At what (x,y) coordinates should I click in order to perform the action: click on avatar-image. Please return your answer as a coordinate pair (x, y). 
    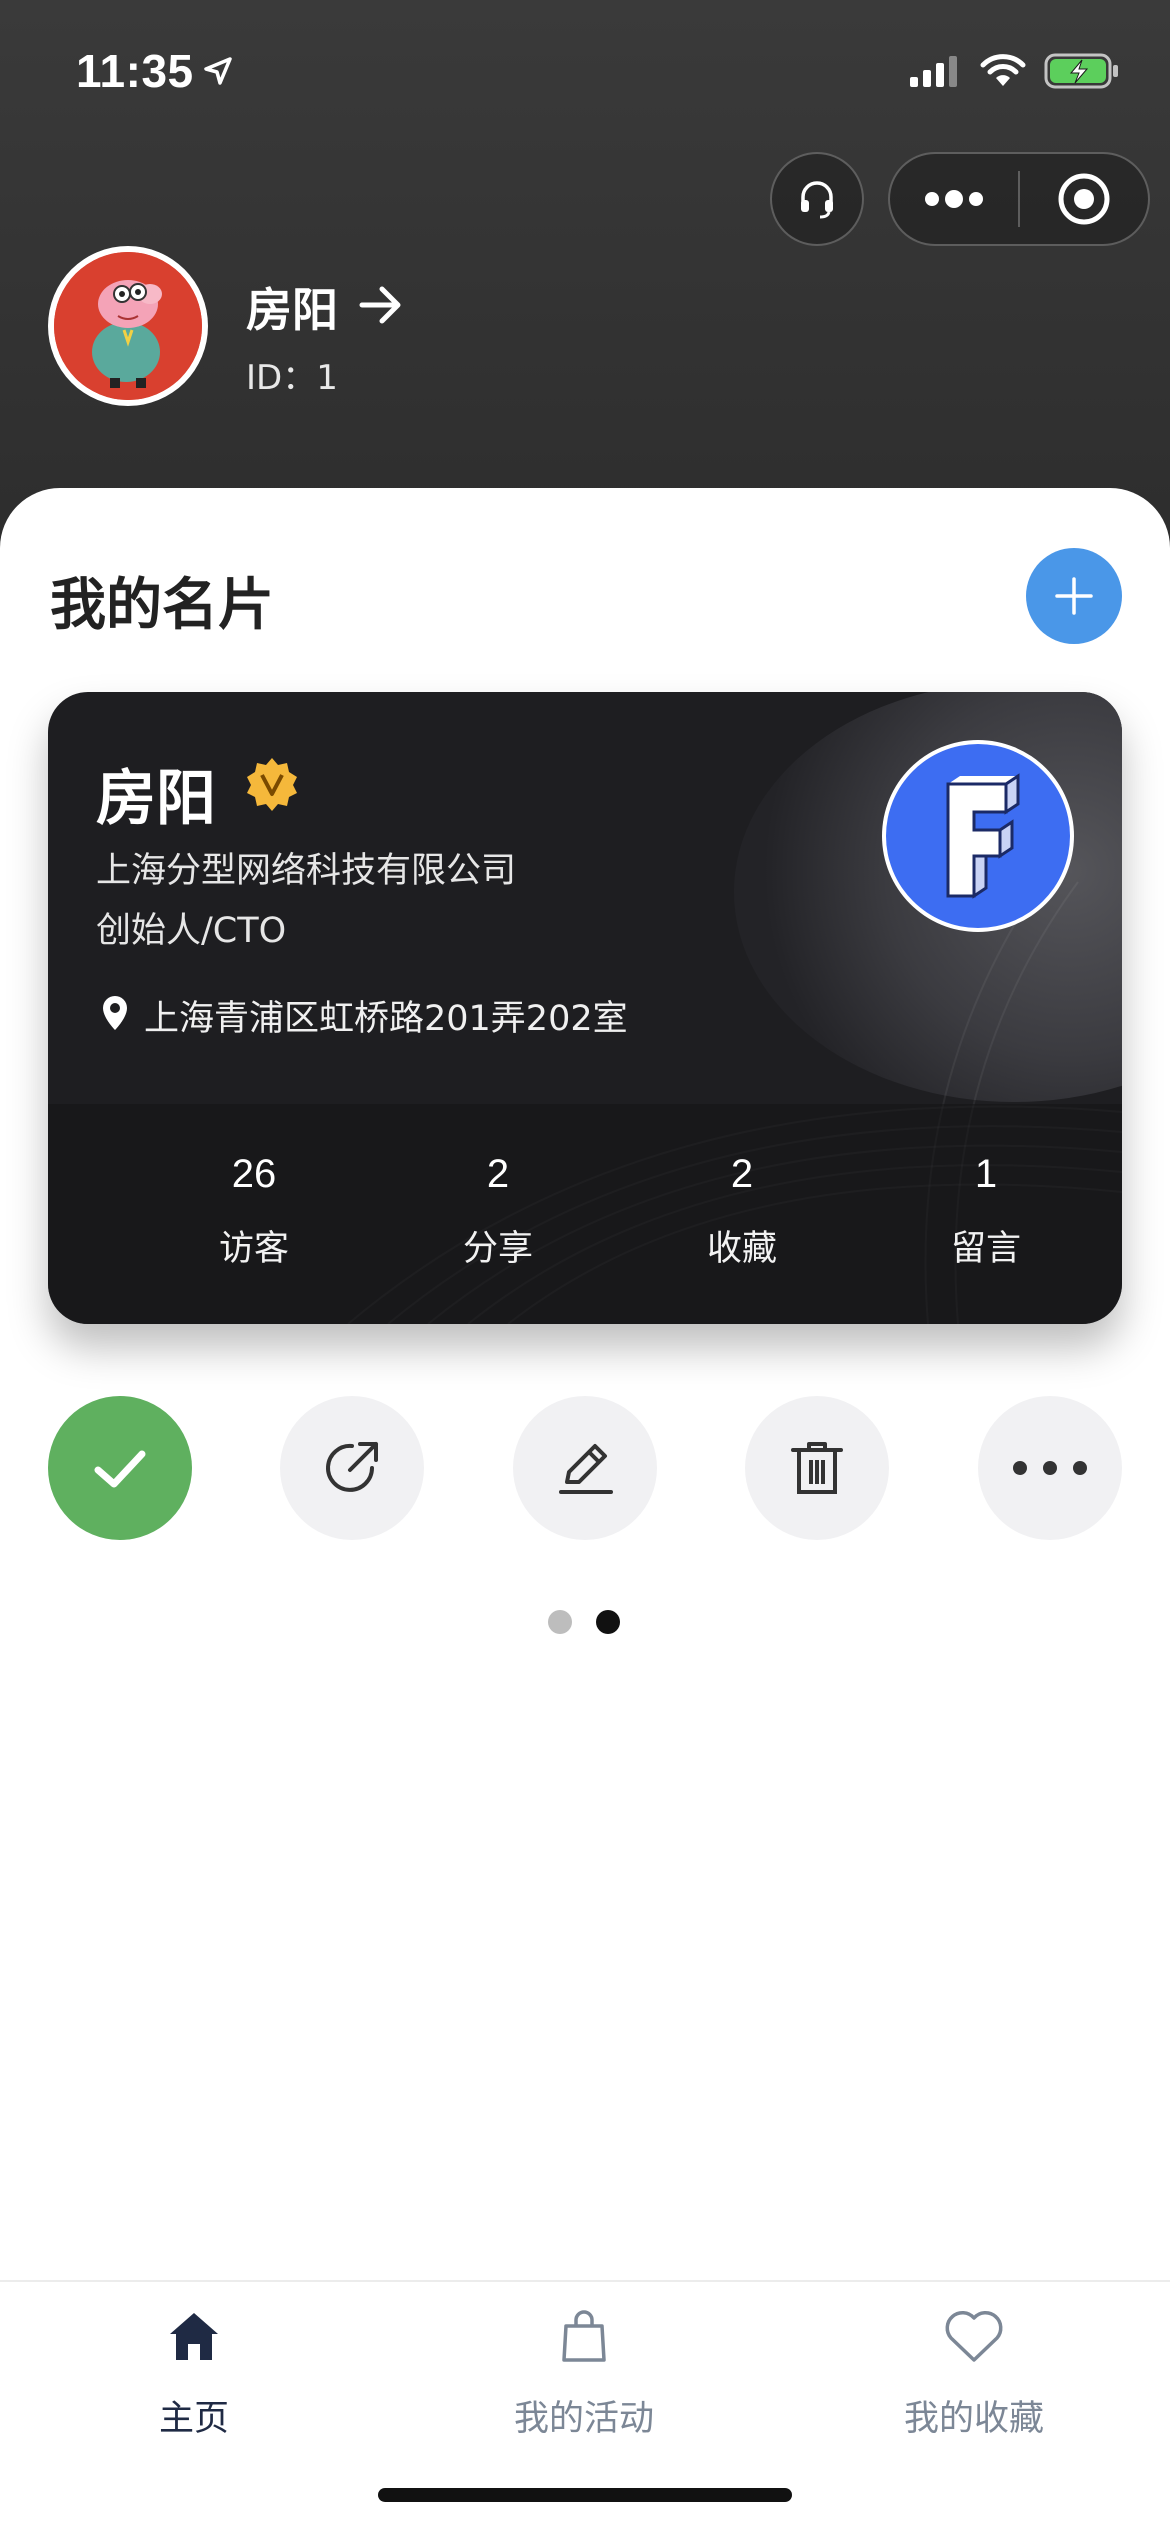
    Looking at the image, I should click on (128, 326).